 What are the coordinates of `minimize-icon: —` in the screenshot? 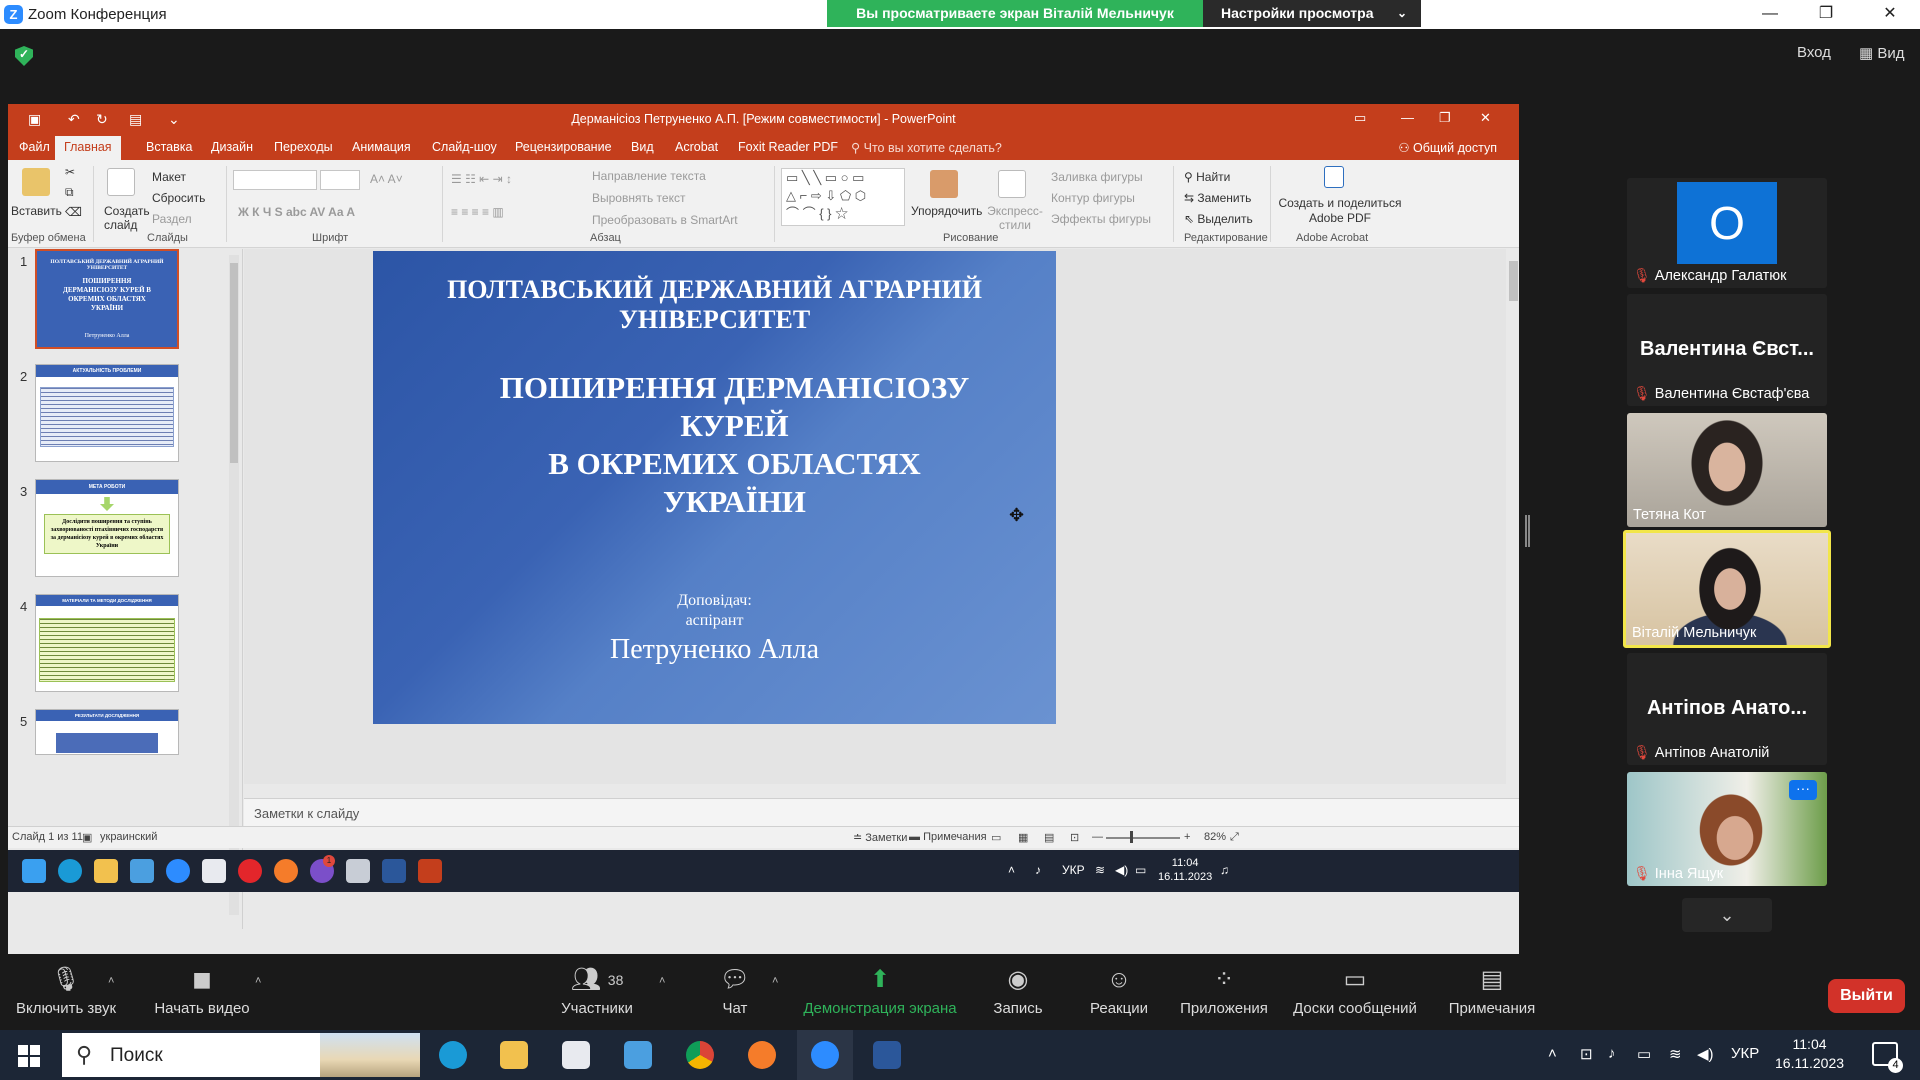 It's located at (1770, 14).